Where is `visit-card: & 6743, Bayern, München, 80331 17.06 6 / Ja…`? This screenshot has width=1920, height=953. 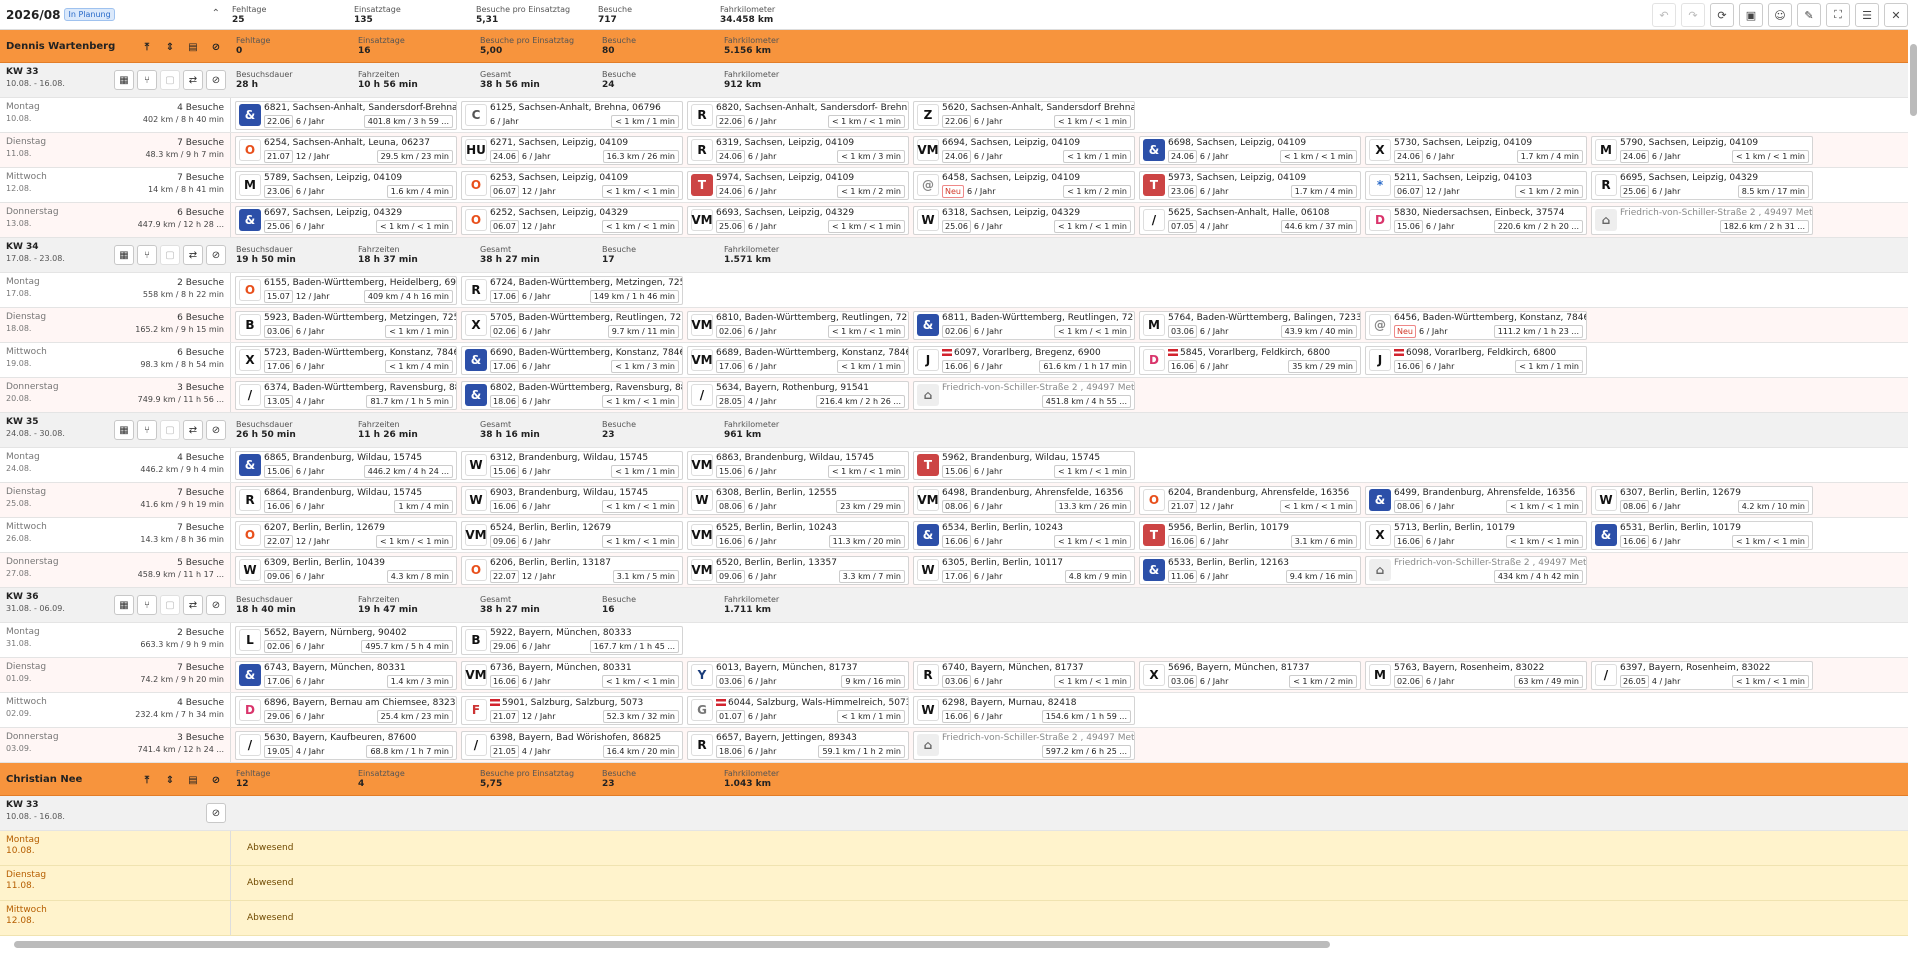
visit-card: & 6743, Bayern, München, 80331 17.06 6 / Ja… is located at coordinates (346, 675).